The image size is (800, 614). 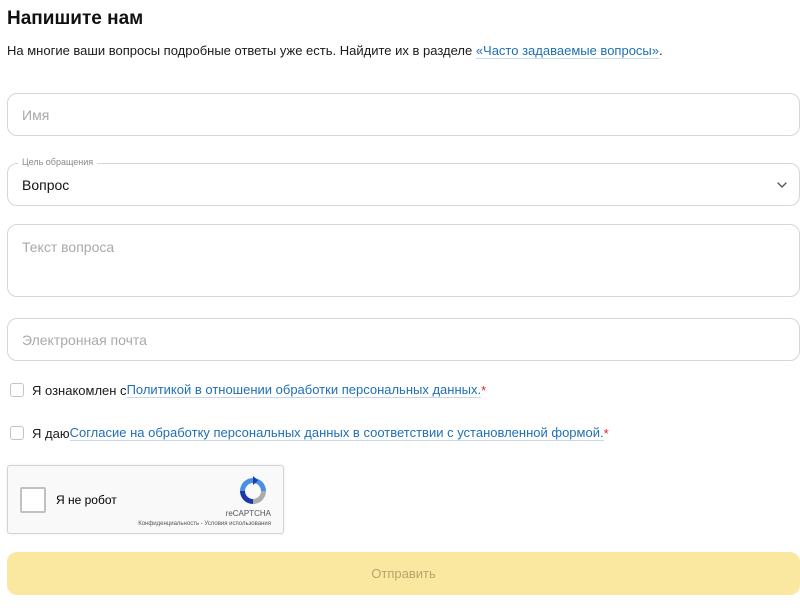 What do you see at coordinates (248, 513) in the screenshot?
I see `recaptcha-brand: reCAPTCHA` at bounding box center [248, 513].